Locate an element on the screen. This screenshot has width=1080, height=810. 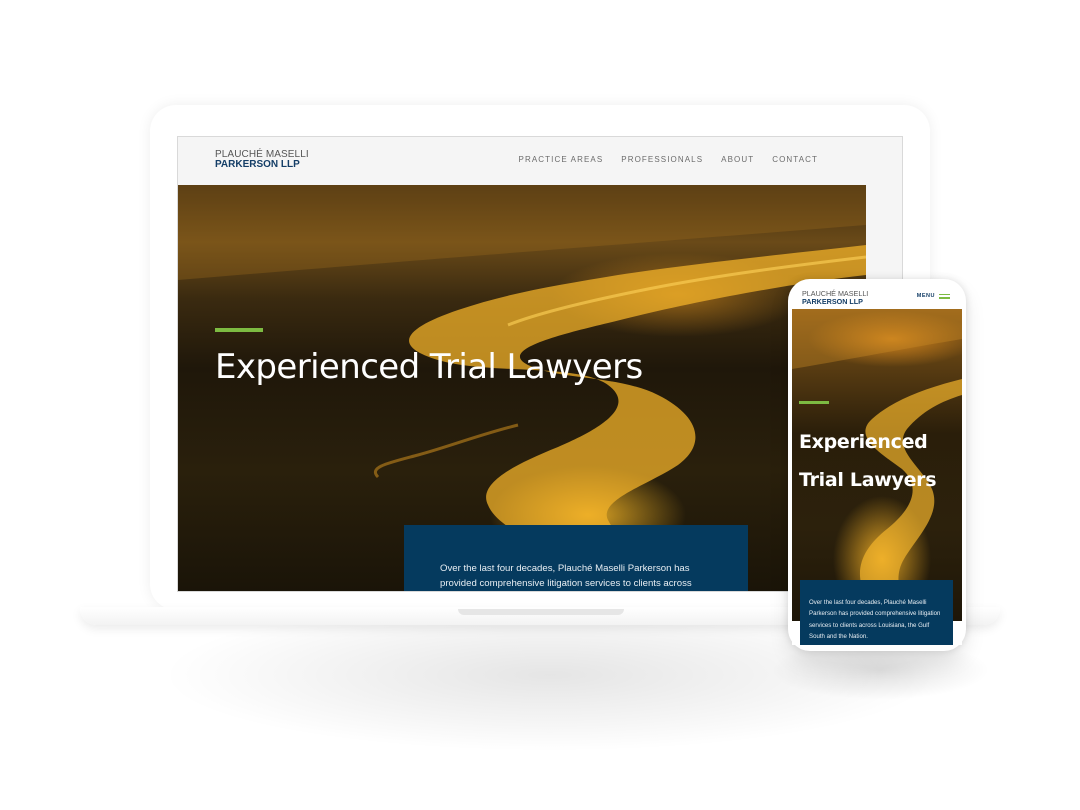
hero-accent-bar is located at coordinates (239, 330).